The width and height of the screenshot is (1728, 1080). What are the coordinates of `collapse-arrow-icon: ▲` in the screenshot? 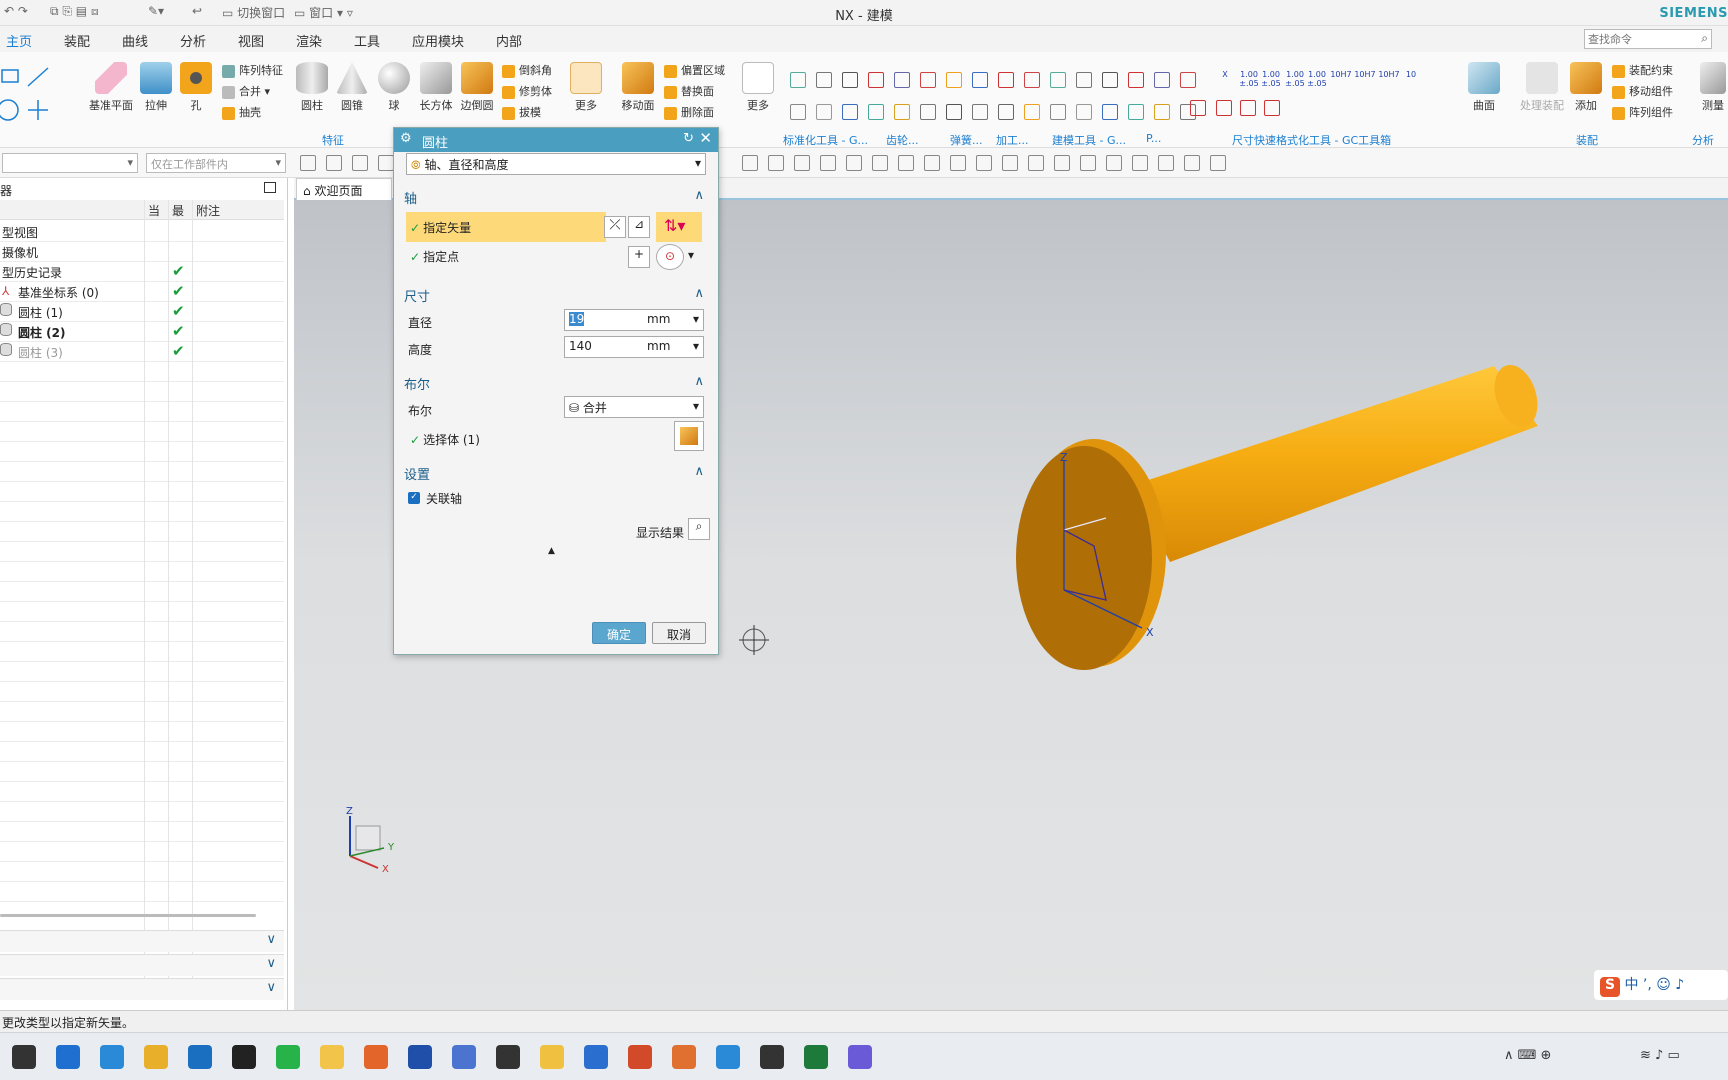 It's located at (551, 551).